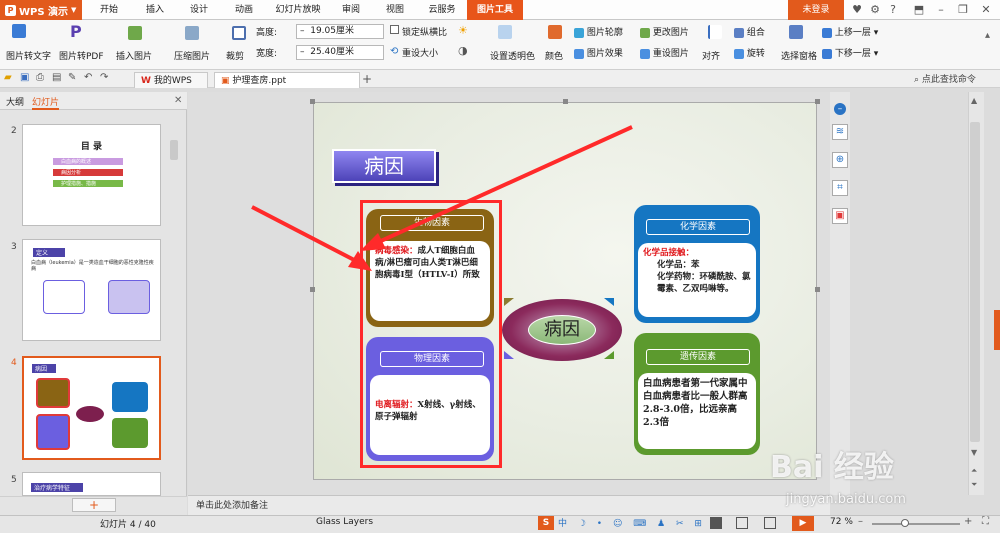  What do you see at coordinates (104, 77) in the screenshot?
I see `redo-icon: ↷` at bounding box center [104, 77].